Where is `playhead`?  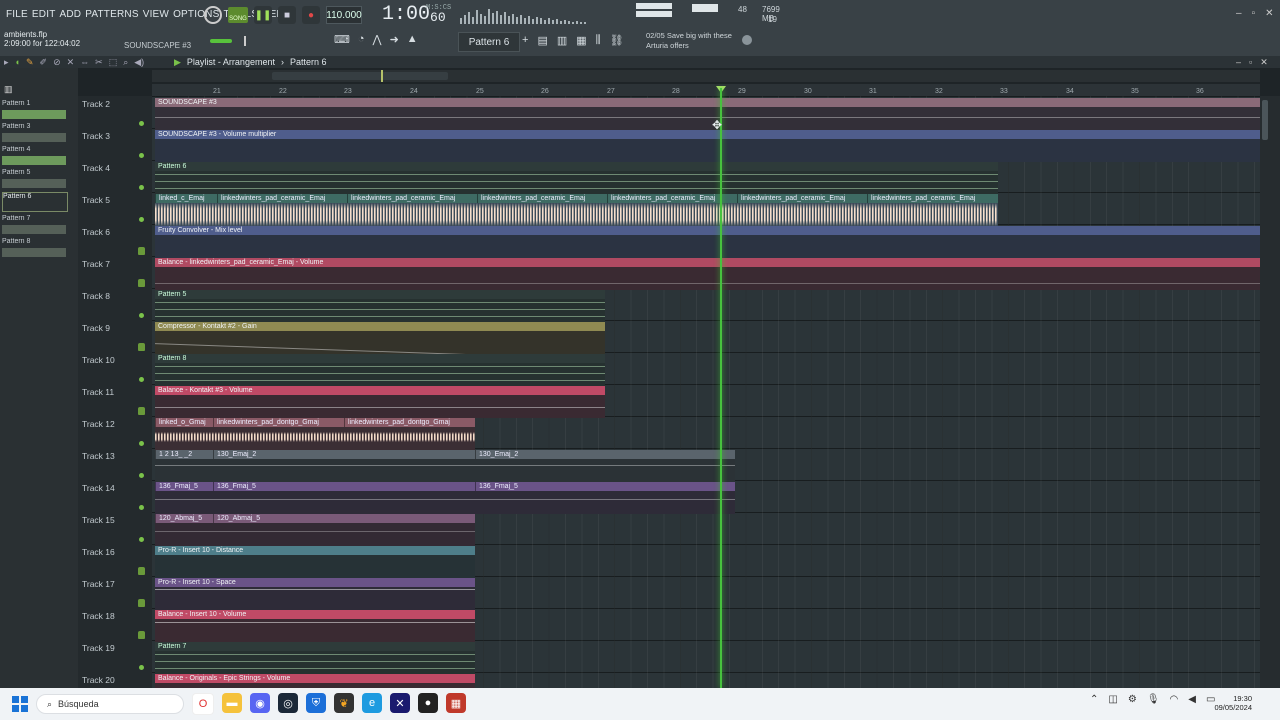
playhead is located at coordinates (721, 388).